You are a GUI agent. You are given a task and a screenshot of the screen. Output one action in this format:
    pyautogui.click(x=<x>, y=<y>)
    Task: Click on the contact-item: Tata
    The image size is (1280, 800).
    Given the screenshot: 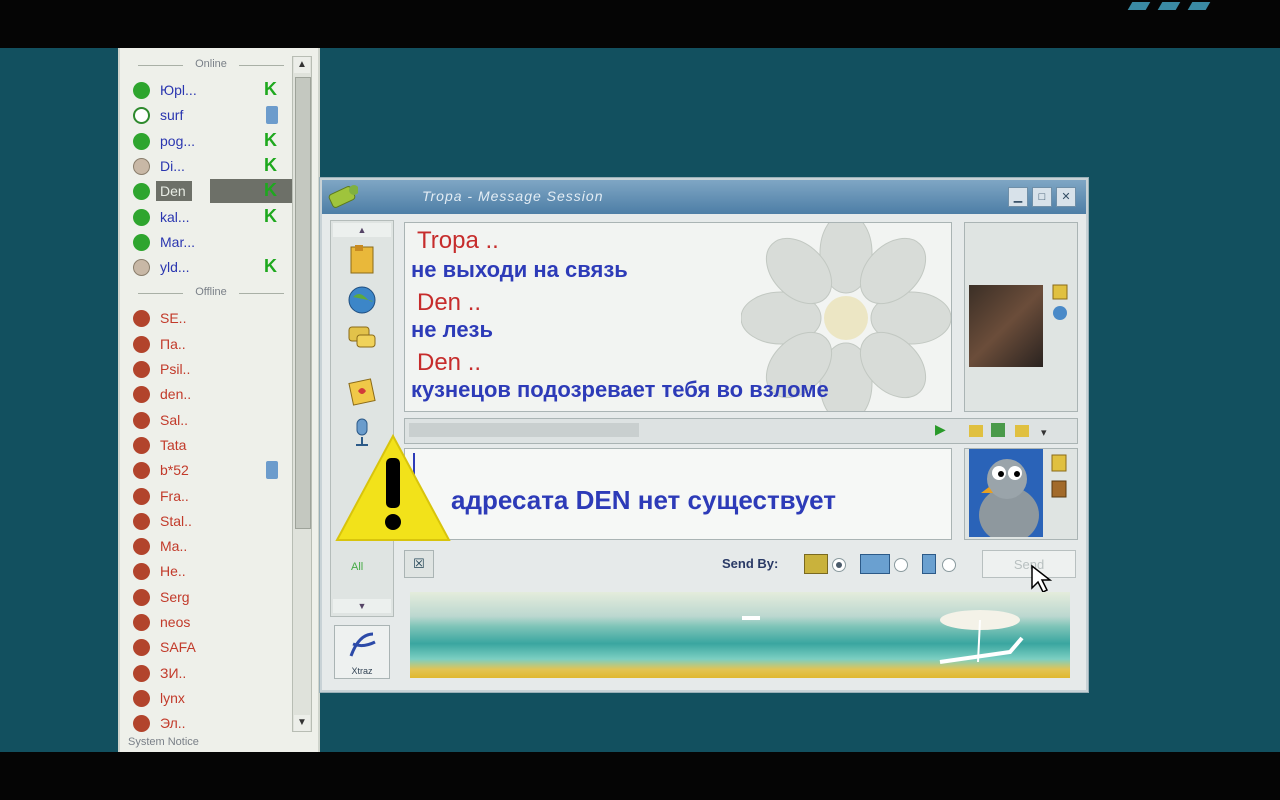 What is the action you would take?
    pyautogui.click(x=208, y=445)
    